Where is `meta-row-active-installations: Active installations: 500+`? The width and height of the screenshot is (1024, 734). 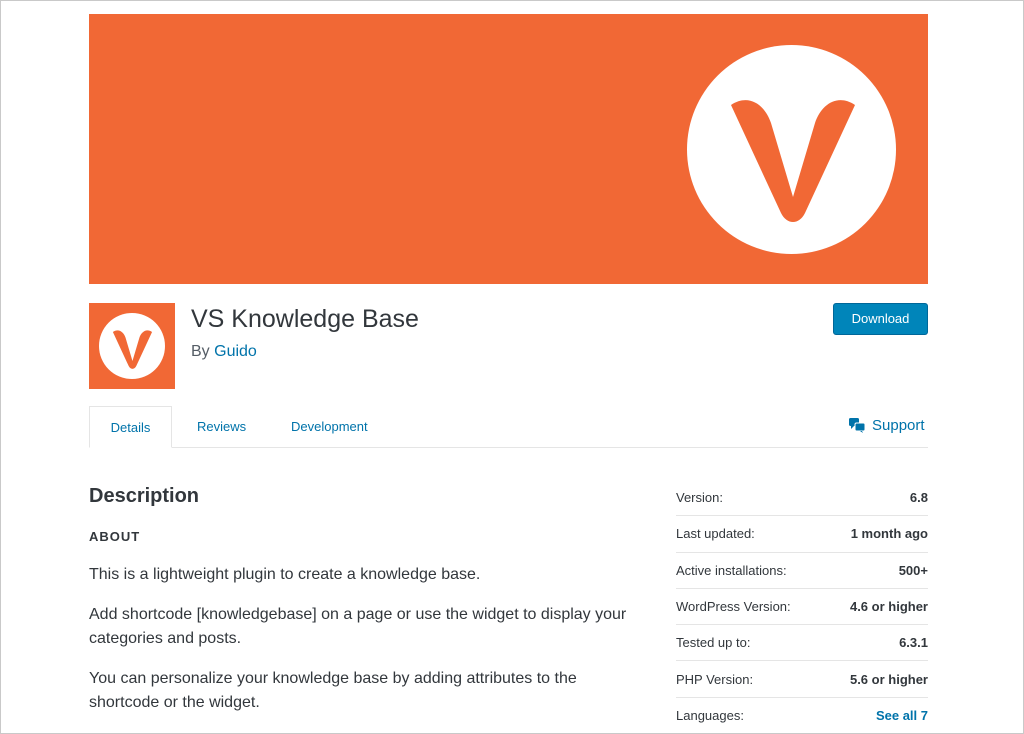 meta-row-active-installations: Active installations: 500+ is located at coordinates (802, 571).